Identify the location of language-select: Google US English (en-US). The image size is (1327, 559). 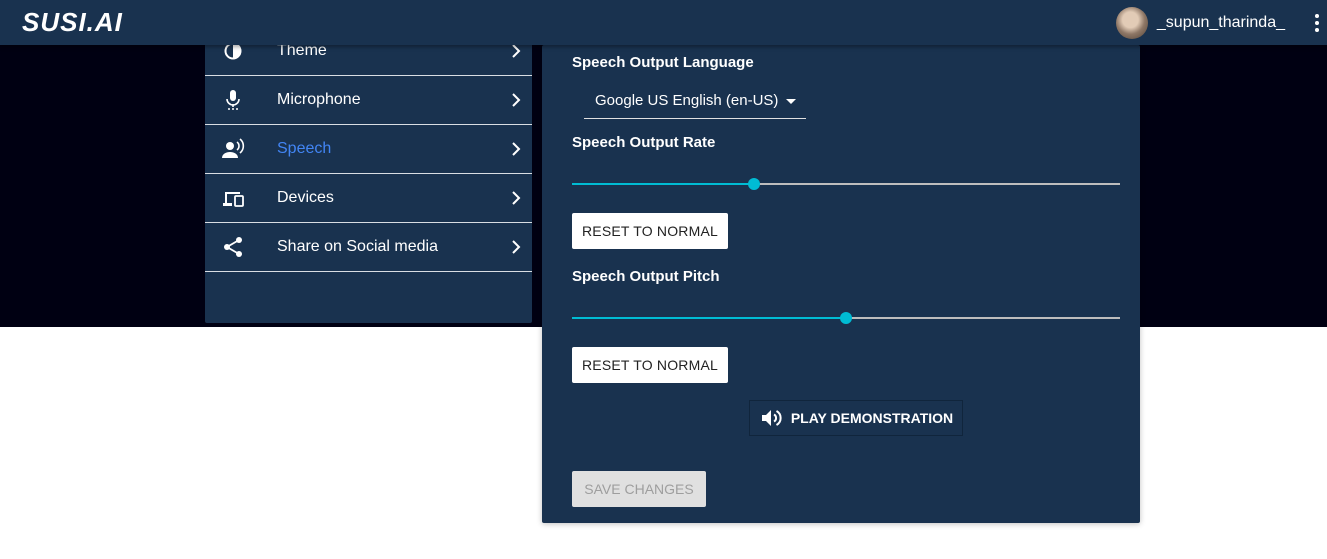
(695, 101).